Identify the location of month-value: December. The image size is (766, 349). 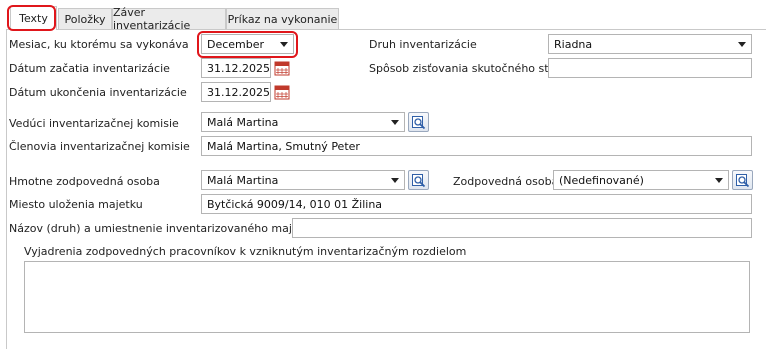
(236, 44).